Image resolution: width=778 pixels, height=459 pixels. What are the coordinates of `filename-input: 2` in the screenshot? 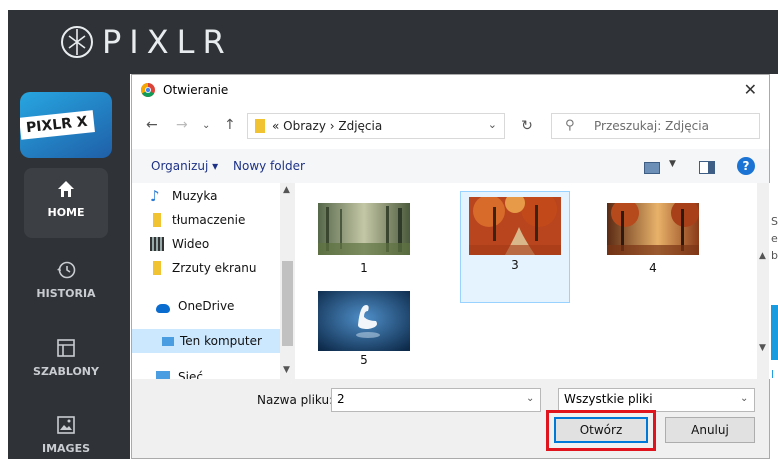 It's located at (436, 400).